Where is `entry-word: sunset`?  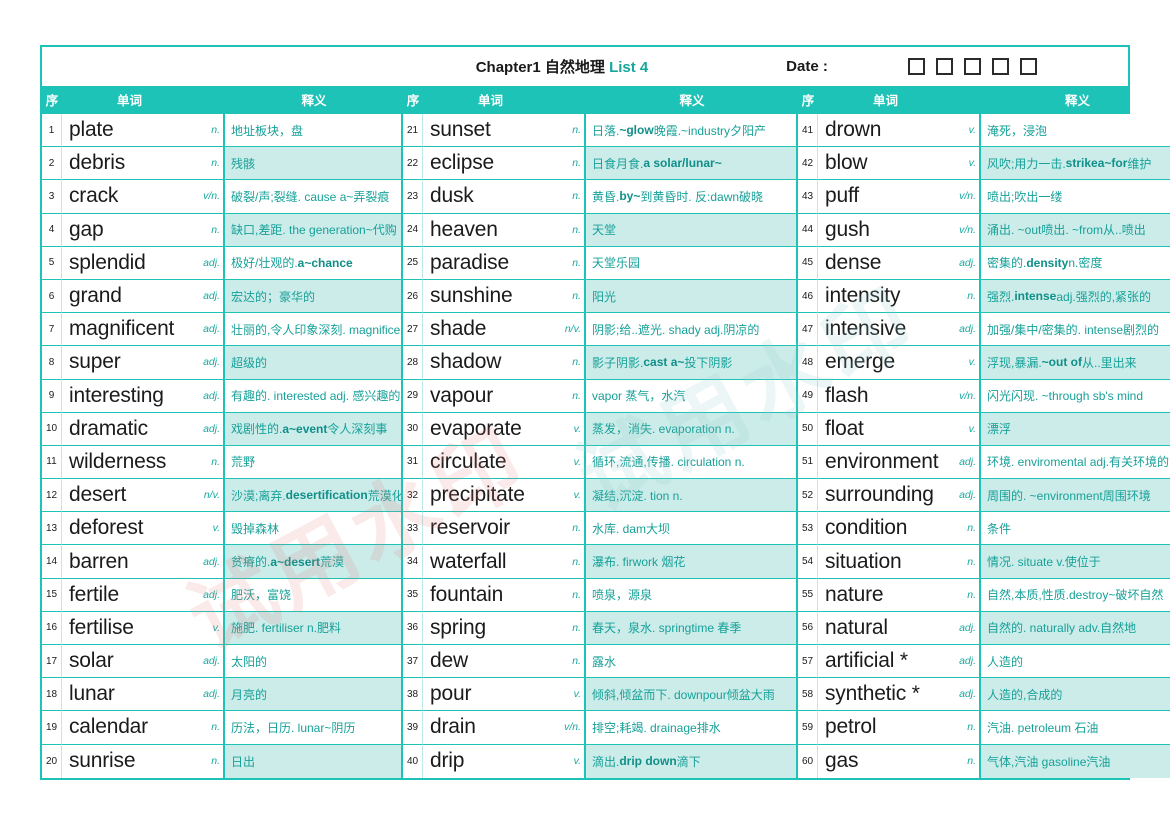 entry-word: sunset is located at coordinates (490, 131).